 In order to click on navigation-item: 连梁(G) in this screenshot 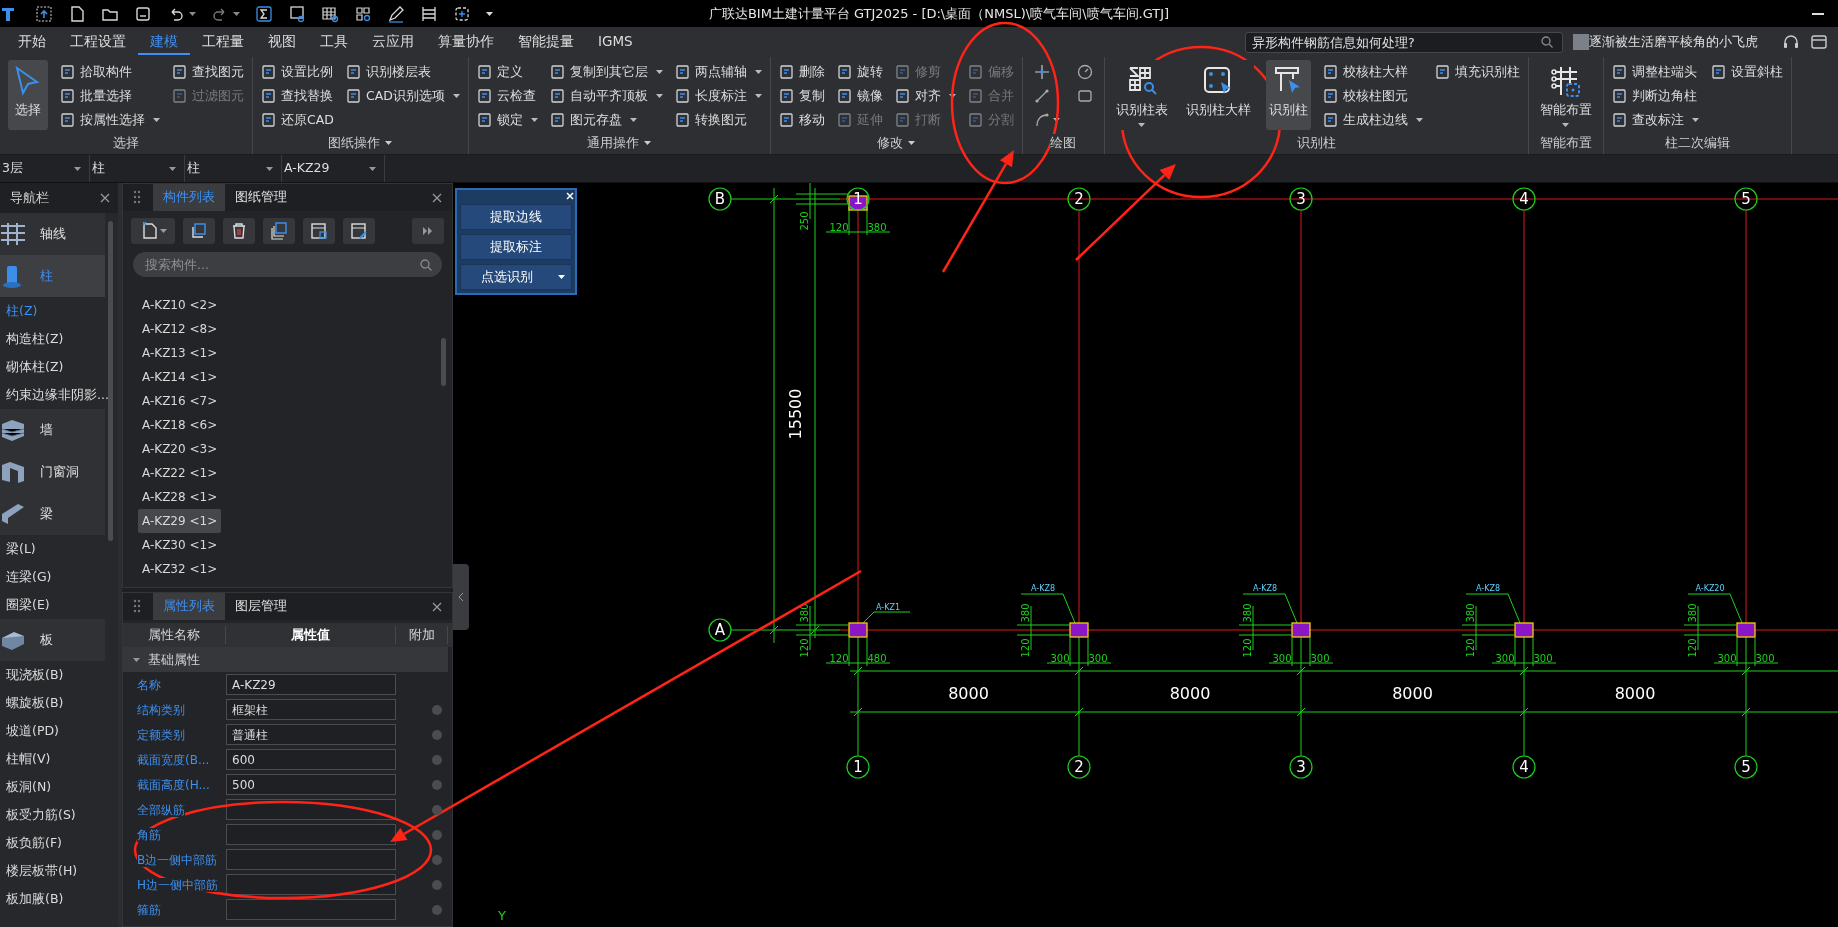, I will do `click(52, 577)`.